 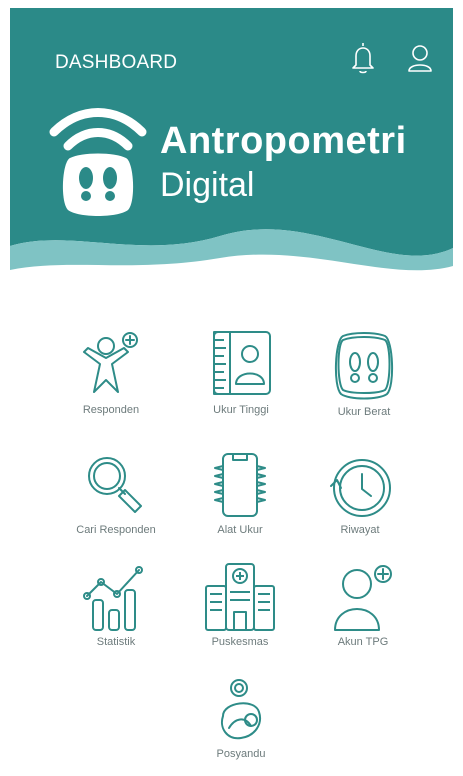 I want to click on chart-icon, so click(x=113, y=598).